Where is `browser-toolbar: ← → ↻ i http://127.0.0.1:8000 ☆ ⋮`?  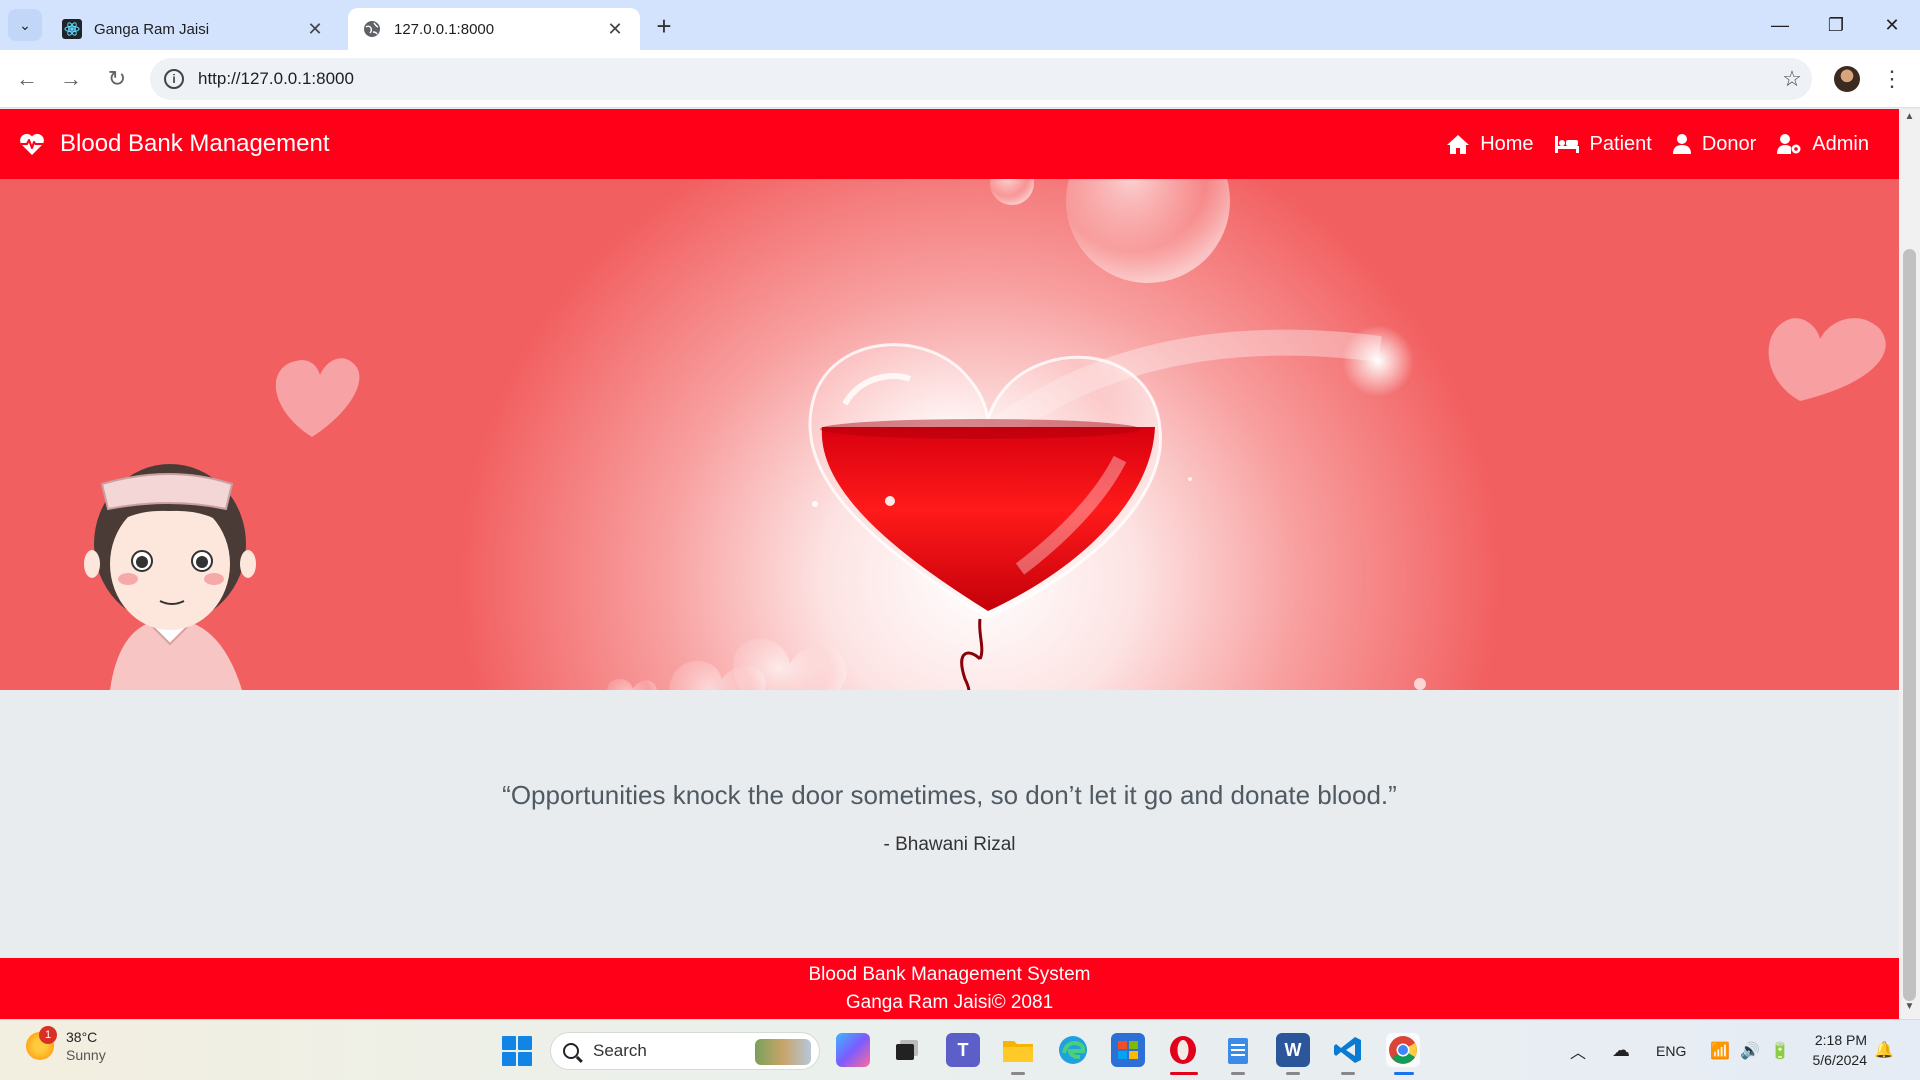
browser-toolbar: ← → ↻ i http://127.0.0.1:8000 ☆ ⋮ is located at coordinates (960, 79).